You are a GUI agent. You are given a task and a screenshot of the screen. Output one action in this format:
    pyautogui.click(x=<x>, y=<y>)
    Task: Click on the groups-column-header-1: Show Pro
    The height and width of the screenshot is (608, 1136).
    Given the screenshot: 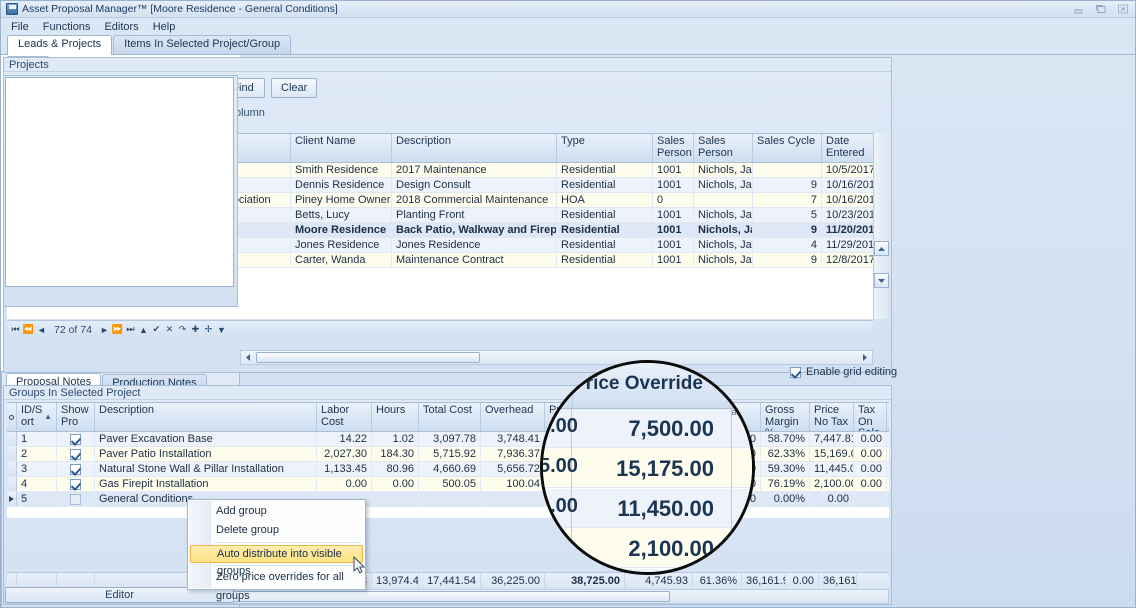 What is the action you would take?
    pyautogui.click(x=76, y=417)
    